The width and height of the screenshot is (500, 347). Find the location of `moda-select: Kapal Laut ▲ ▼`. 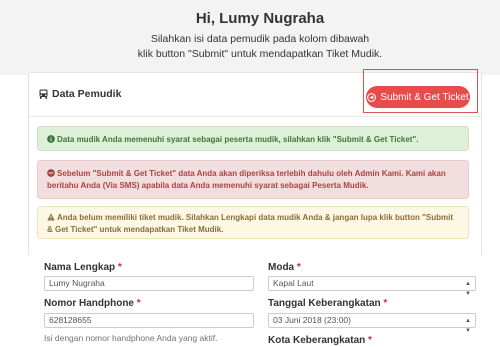

moda-select: Kapal Laut ▲ ▼ is located at coordinates (372, 286).